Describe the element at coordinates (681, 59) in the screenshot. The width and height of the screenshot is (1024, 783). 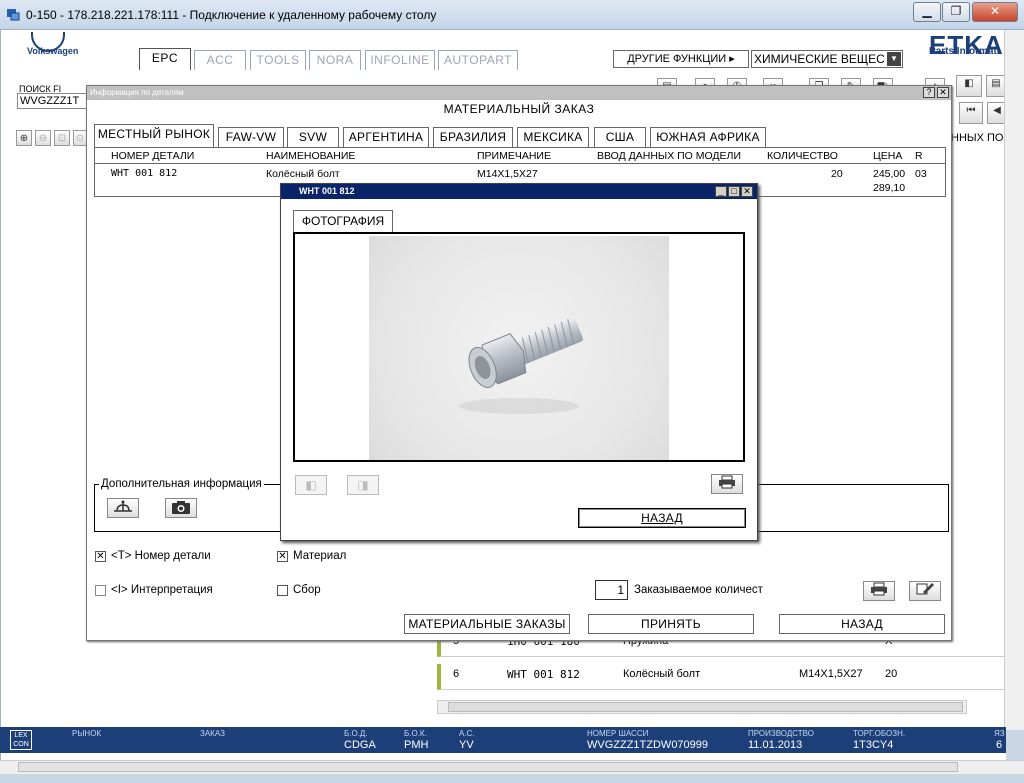
I see `other-functions-button: ДРУГИЕ ФУНКЦИИ ▸` at that location.